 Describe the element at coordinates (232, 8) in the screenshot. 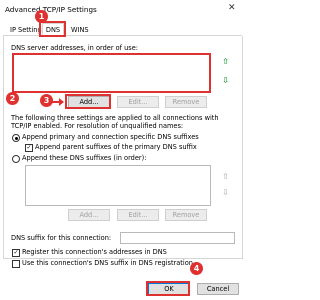

I see `close-icon: ✕` at that location.